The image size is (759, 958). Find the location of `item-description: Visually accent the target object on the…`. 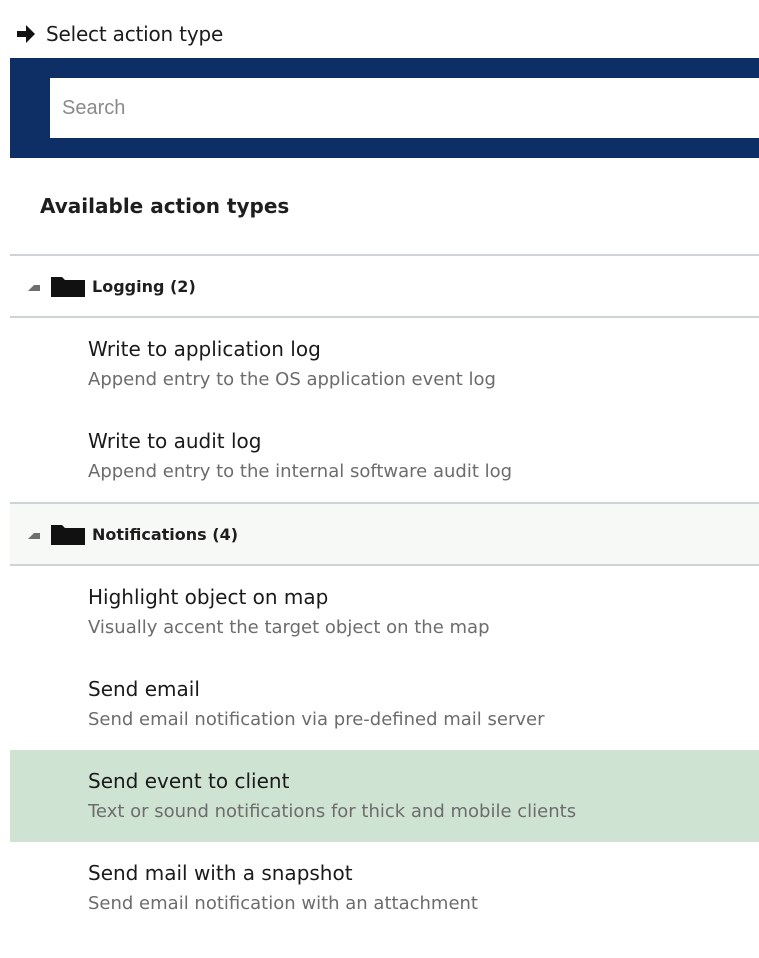

item-description: Visually accent the target object on the… is located at coordinates (289, 627).